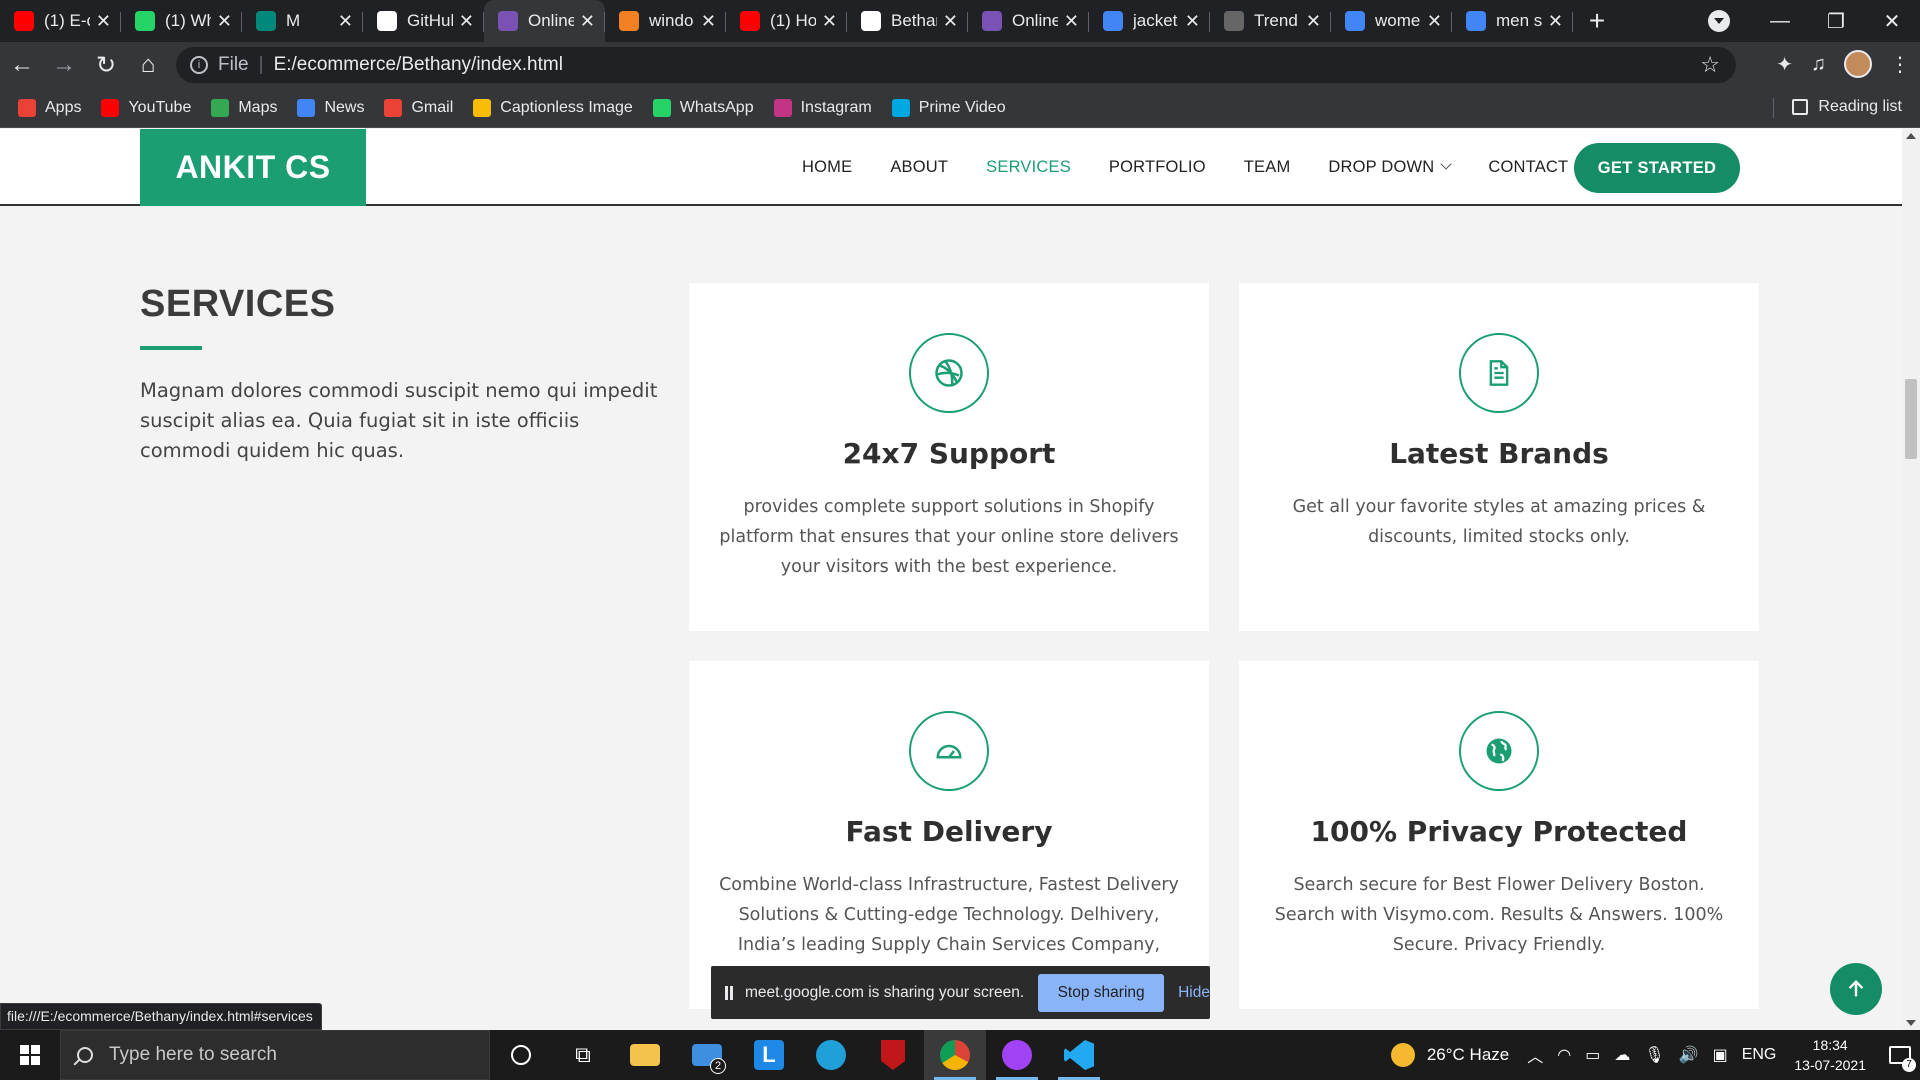  Describe the element at coordinates (665, 21) in the screenshot. I see `browser-tab: windo ✕` at that location.